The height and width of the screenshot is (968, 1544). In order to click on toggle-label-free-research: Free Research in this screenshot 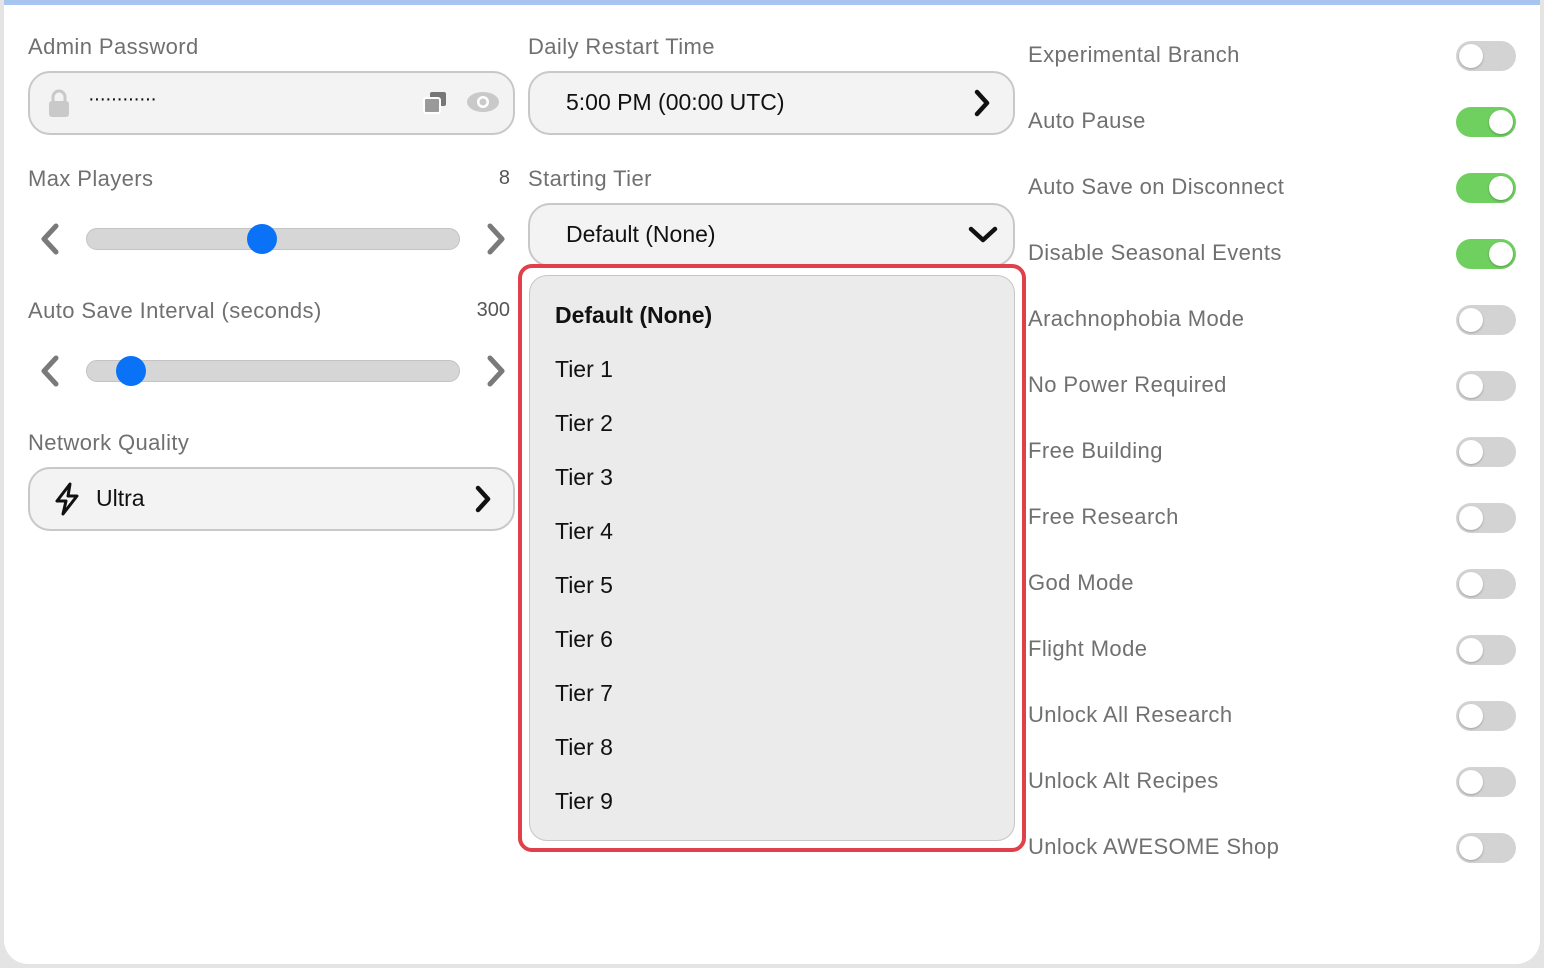, I will do `click(1103, 516)`.